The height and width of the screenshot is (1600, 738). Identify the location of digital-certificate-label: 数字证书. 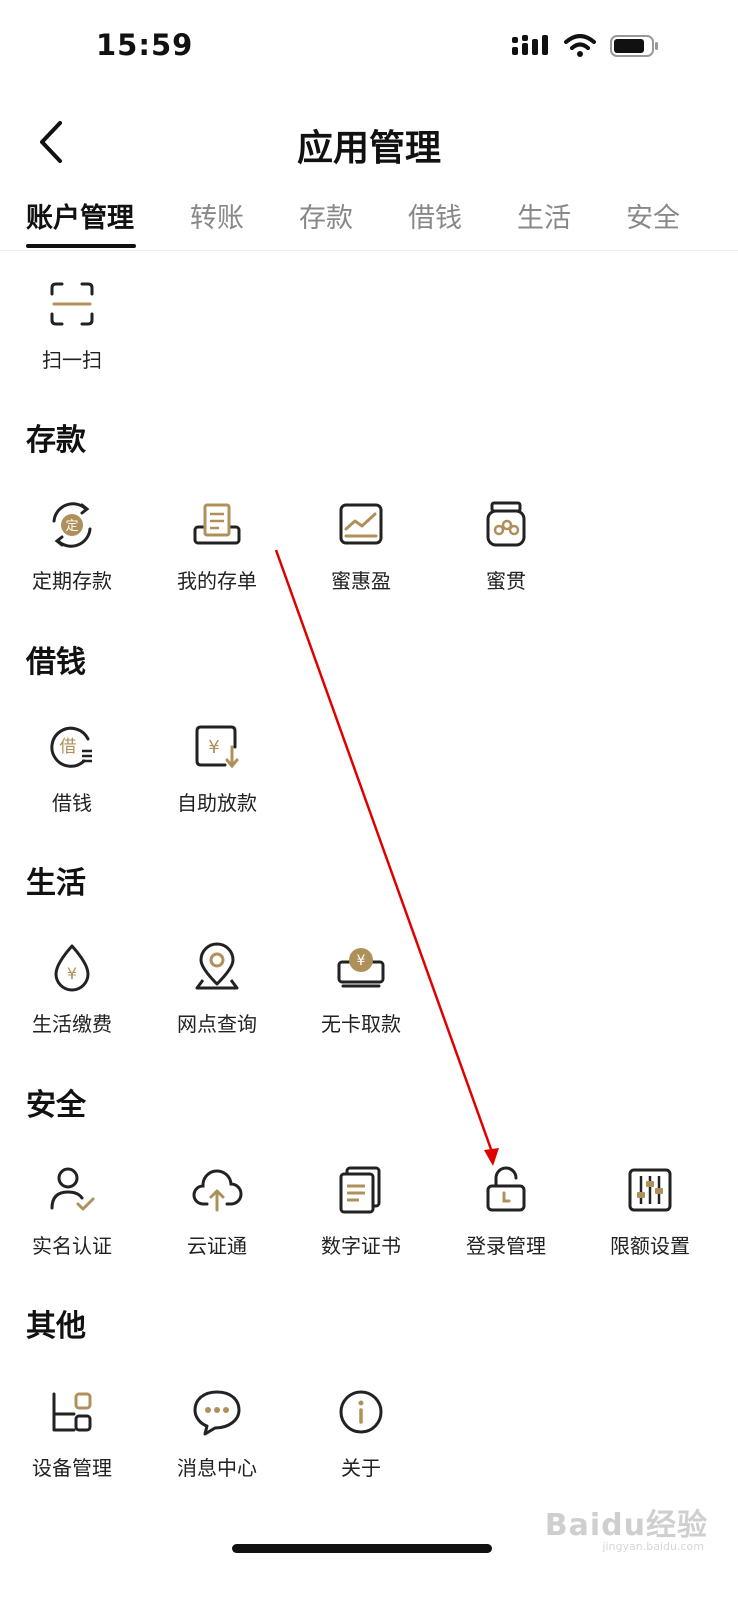
(361, 1246).